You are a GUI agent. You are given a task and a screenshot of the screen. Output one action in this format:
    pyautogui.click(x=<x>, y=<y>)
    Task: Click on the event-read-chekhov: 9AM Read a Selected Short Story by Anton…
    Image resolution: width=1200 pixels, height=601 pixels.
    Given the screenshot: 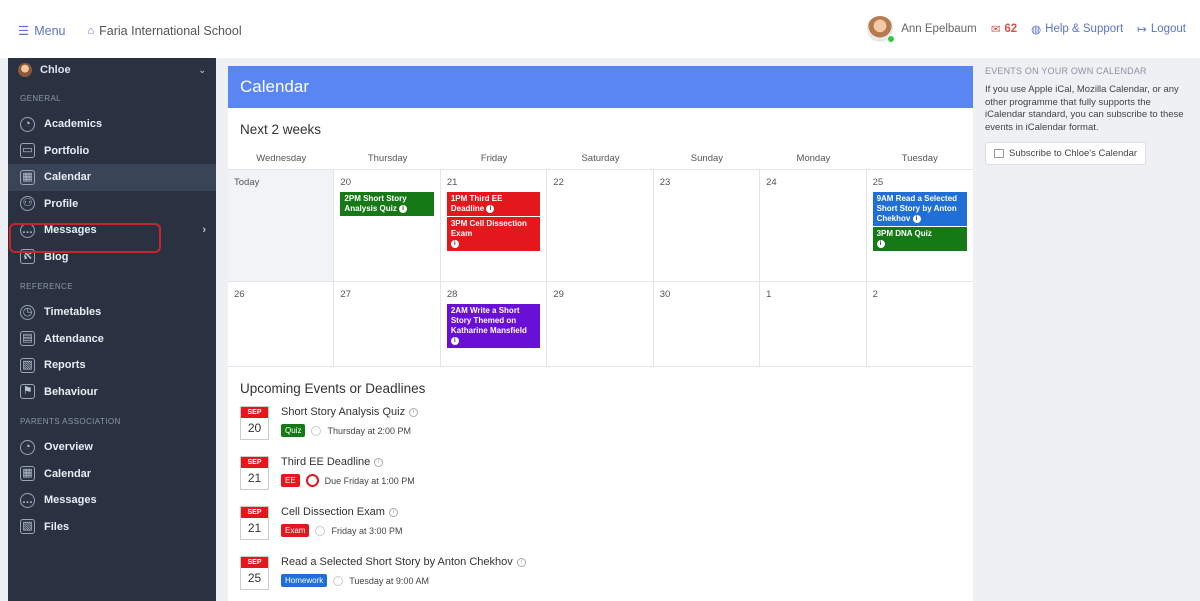 What is the action you would take?
    pyautogui.click(x=919, y=209)
    